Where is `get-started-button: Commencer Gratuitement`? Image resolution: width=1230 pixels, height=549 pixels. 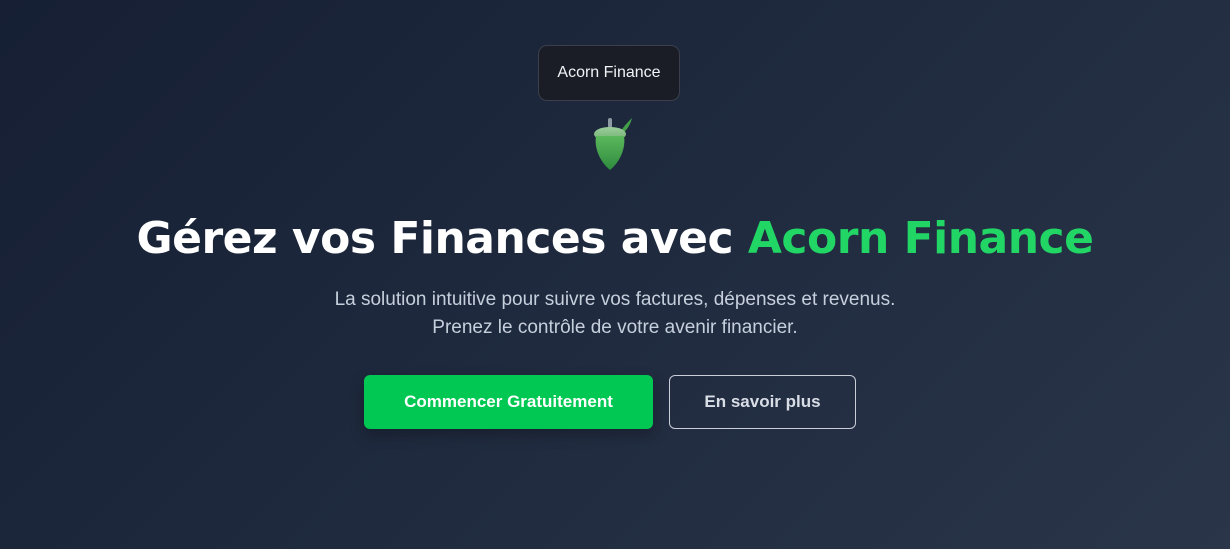
get-started-button: Commencer Gratuitement is located at coordinates (508, 402).